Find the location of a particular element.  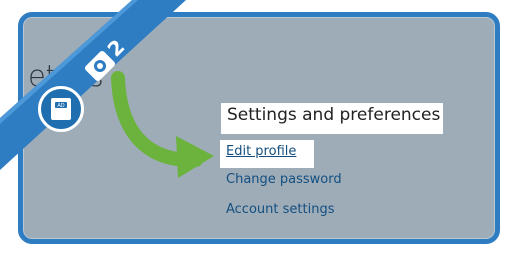

settings-title: Settings and preferences is located at coordinates (332, 118).